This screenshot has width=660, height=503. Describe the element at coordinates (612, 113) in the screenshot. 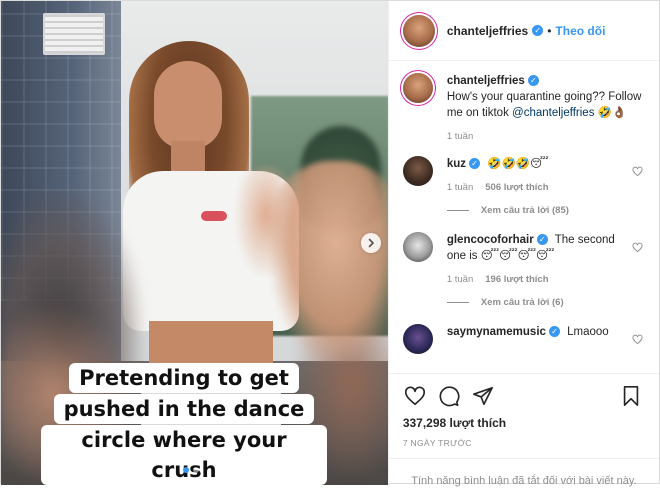

I see `caption-emojis: 🤣👌🏾` at that location.